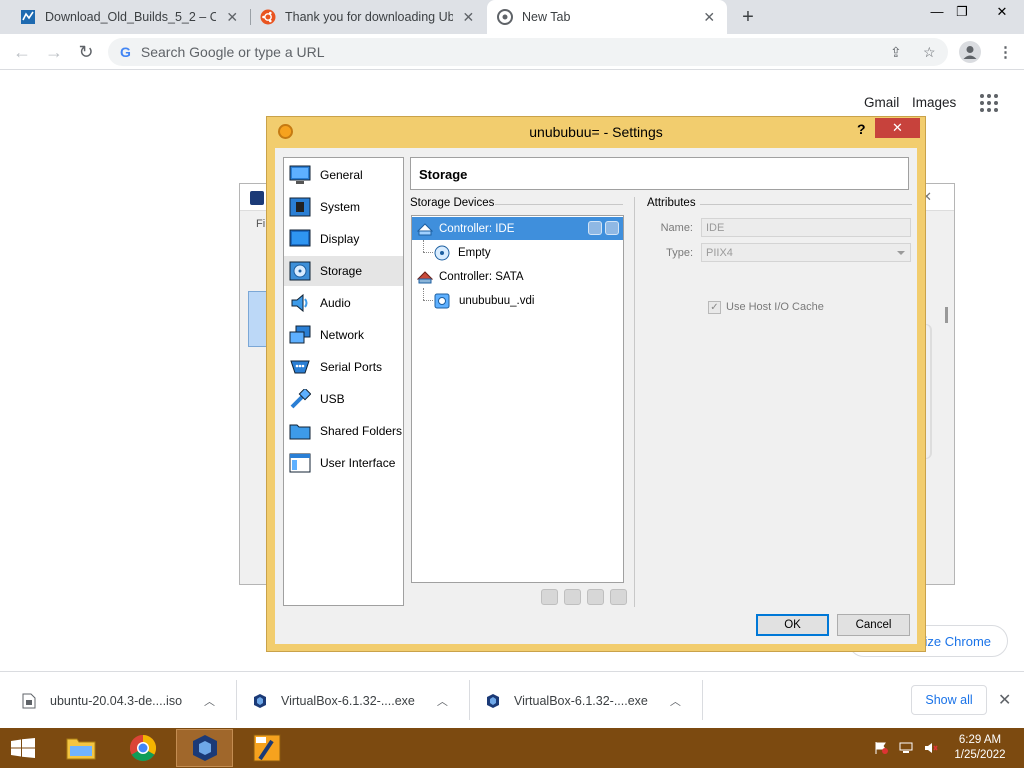  I want to click on taskbar-file-explorer, so click(80, 748).